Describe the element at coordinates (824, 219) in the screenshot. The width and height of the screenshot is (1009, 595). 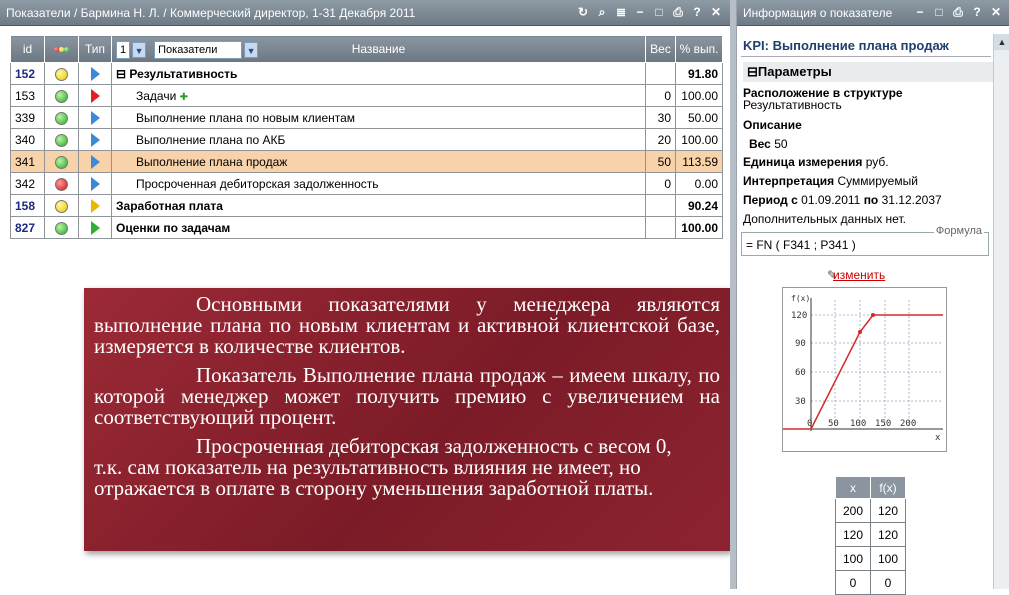
I see `extra-info: Дополнительных данных нет.` at that location.